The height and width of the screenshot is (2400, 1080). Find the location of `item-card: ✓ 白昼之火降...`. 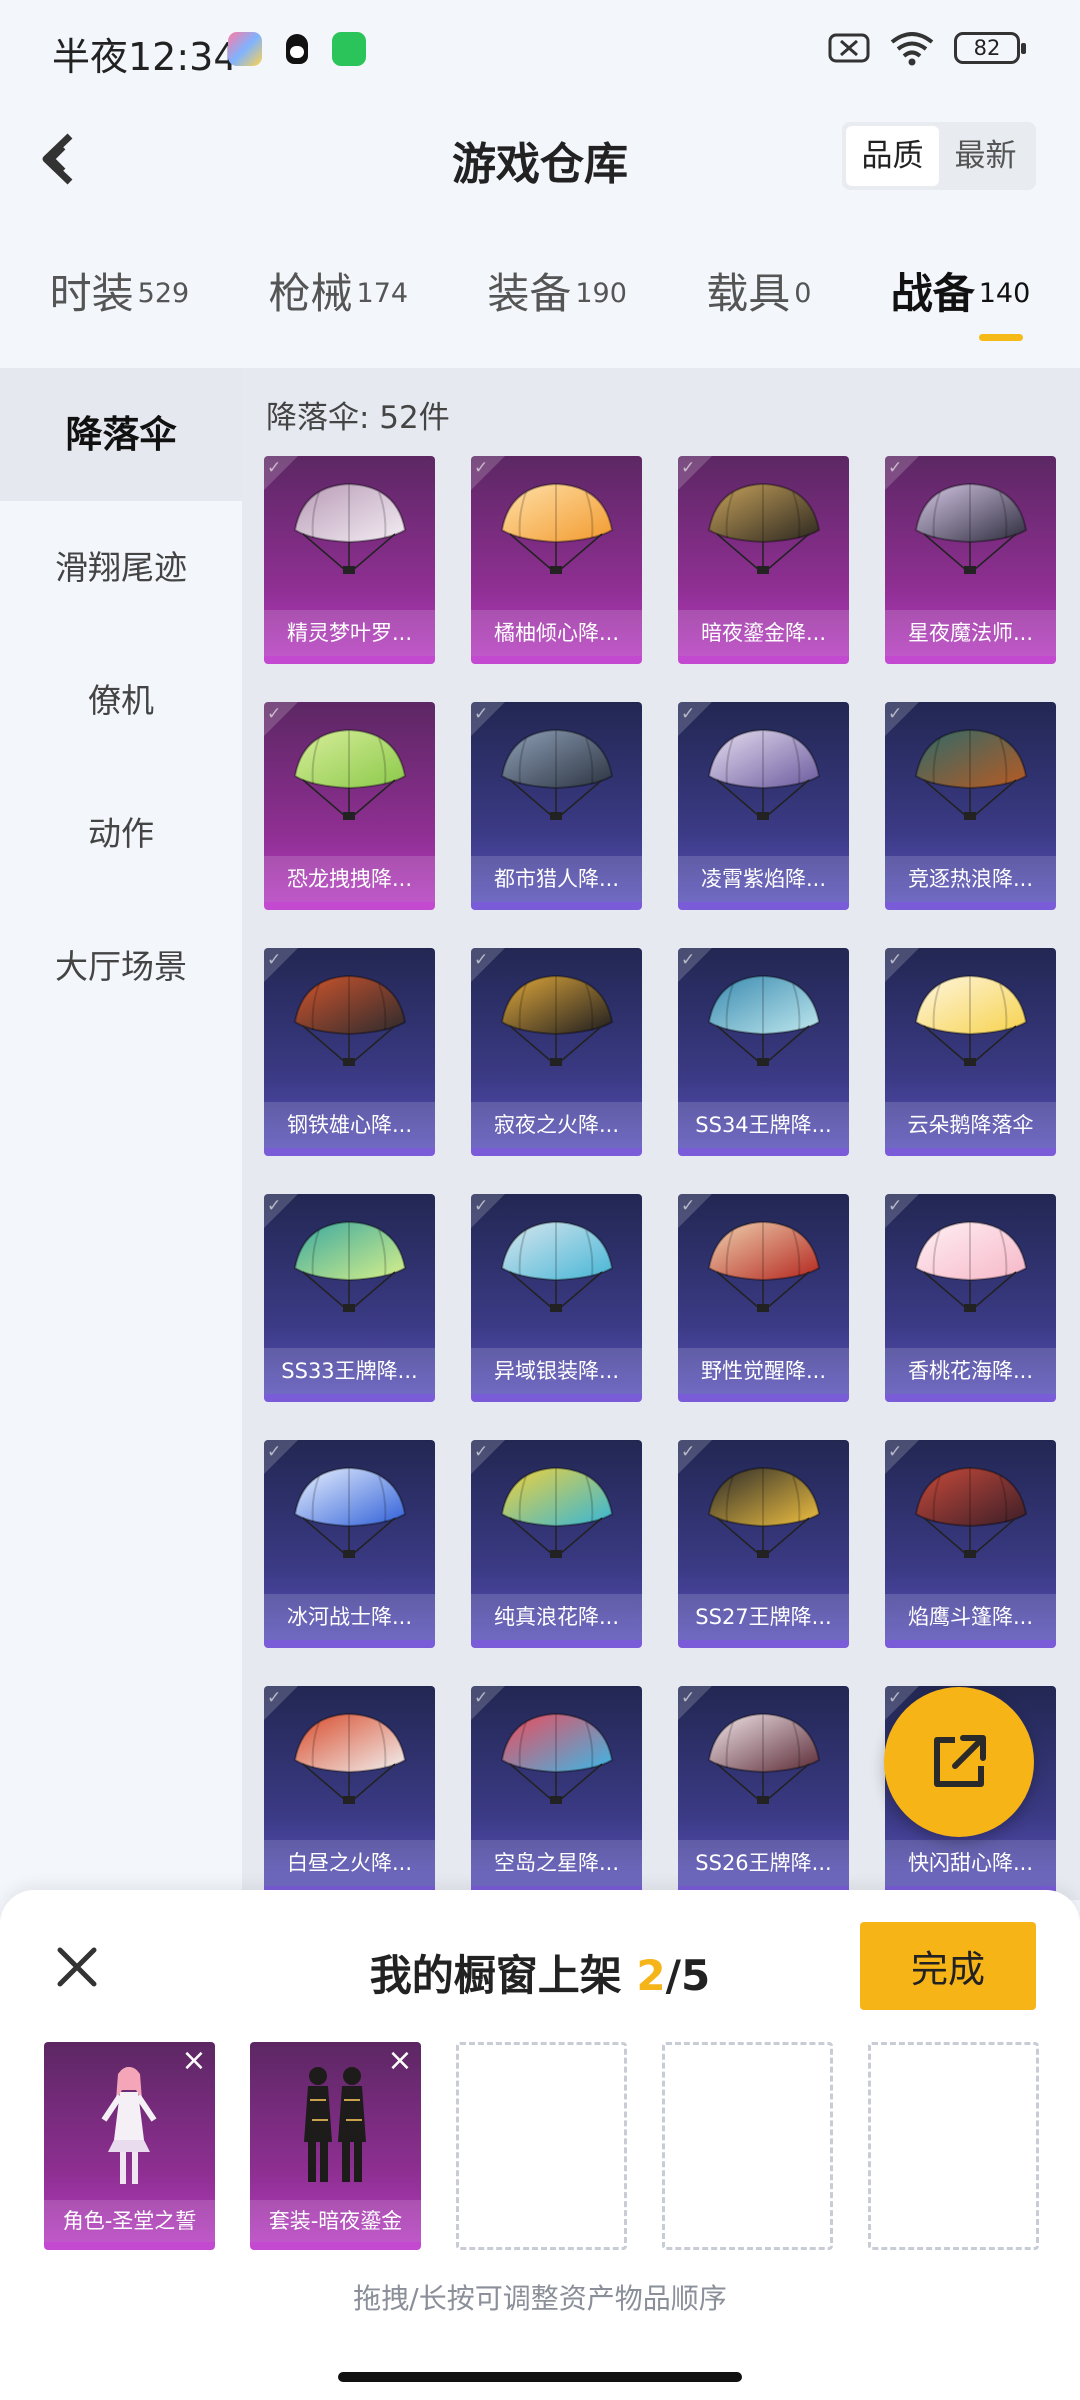

item-card: ✓ 白昼之火降... is located at coordinates (349, 1790).